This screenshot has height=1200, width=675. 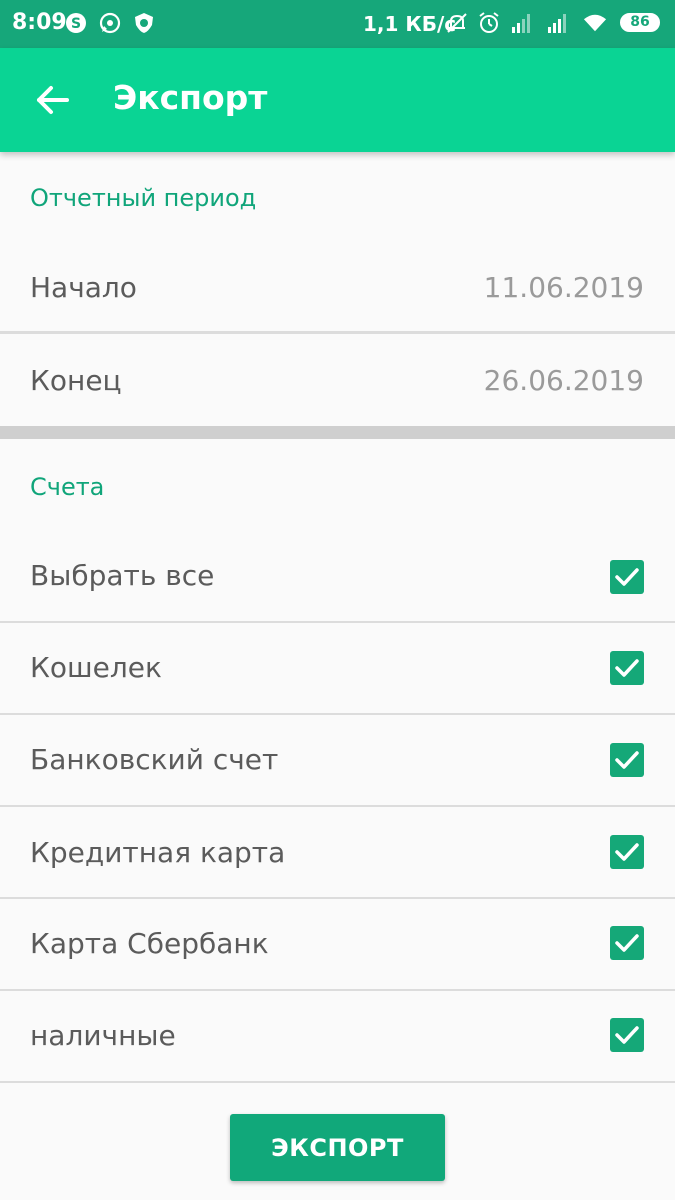 I want to click on end-date-row: Конец 26.06.2019, so click(x=337, y=380).